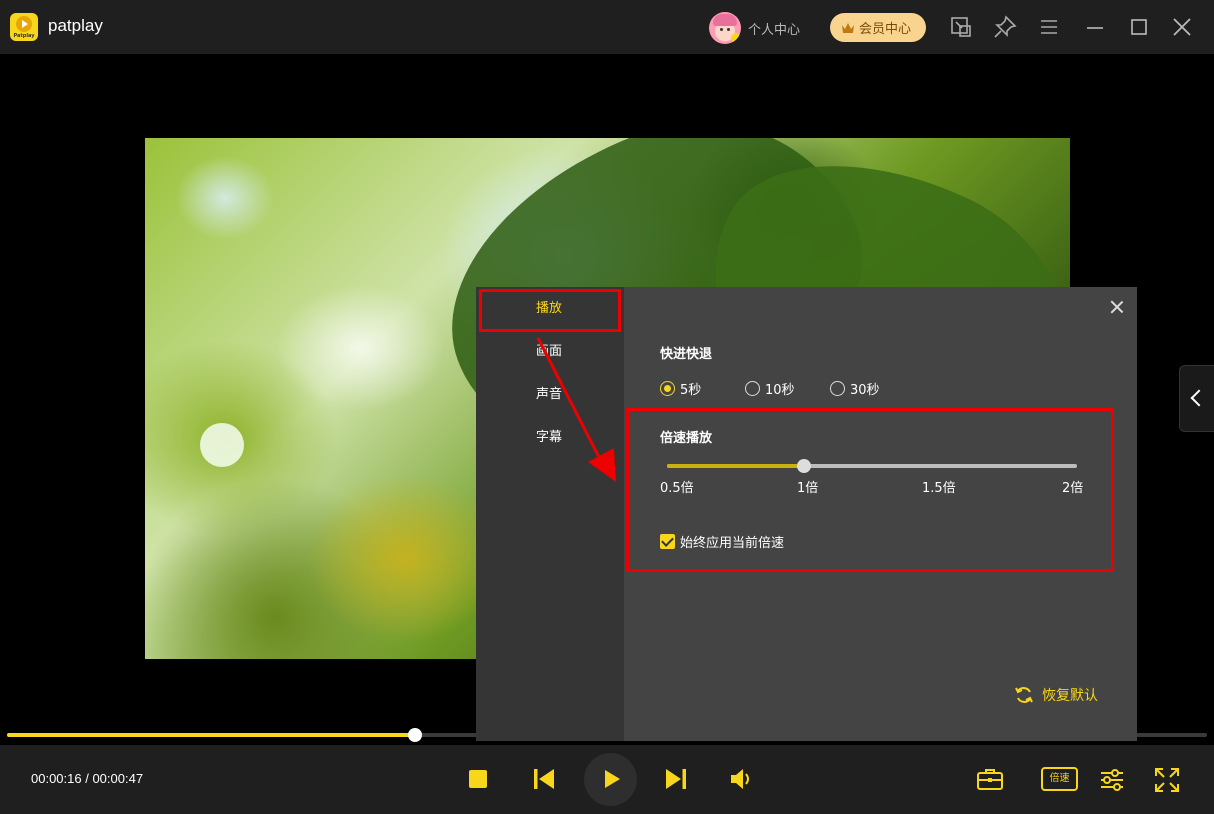  I want to click on title-bar: Patplay patplay 个人中心 会员中心, so click(607, 27).